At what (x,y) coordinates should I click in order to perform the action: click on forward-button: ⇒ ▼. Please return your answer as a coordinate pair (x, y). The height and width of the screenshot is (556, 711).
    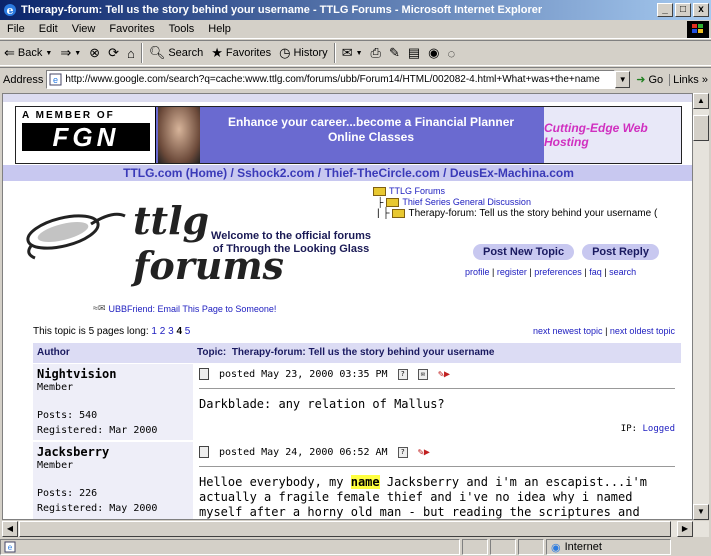
    Looking at the image, I should click on (70, 53).